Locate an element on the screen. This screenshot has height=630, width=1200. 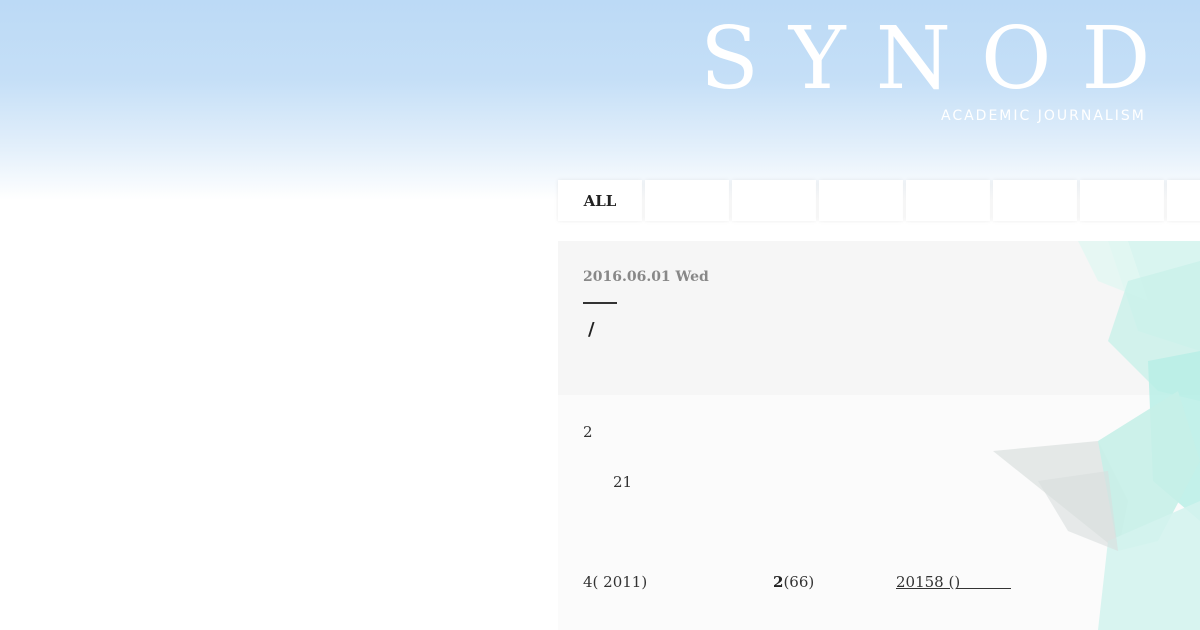
article-text-line-3c-link: 20158 () is located at coordinates (928, 582).